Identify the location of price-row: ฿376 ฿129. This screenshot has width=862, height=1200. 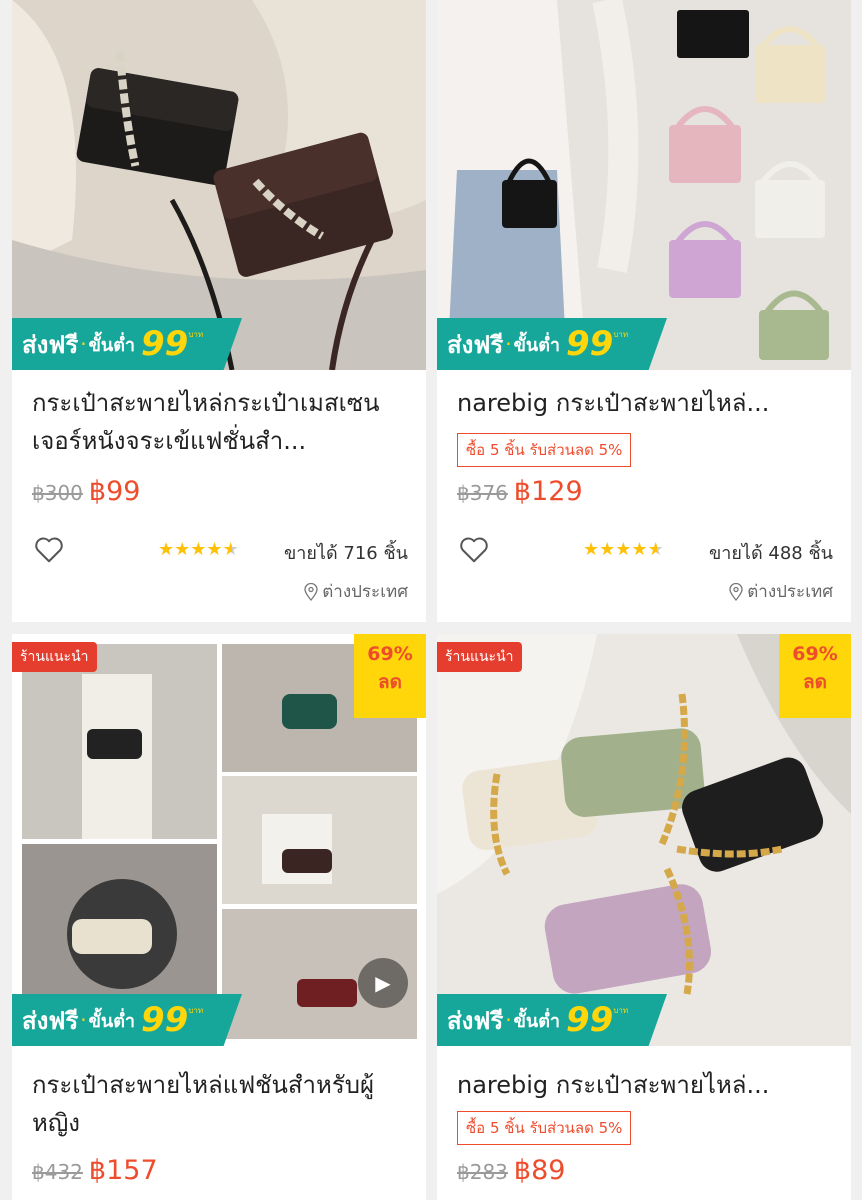
(520, 491).